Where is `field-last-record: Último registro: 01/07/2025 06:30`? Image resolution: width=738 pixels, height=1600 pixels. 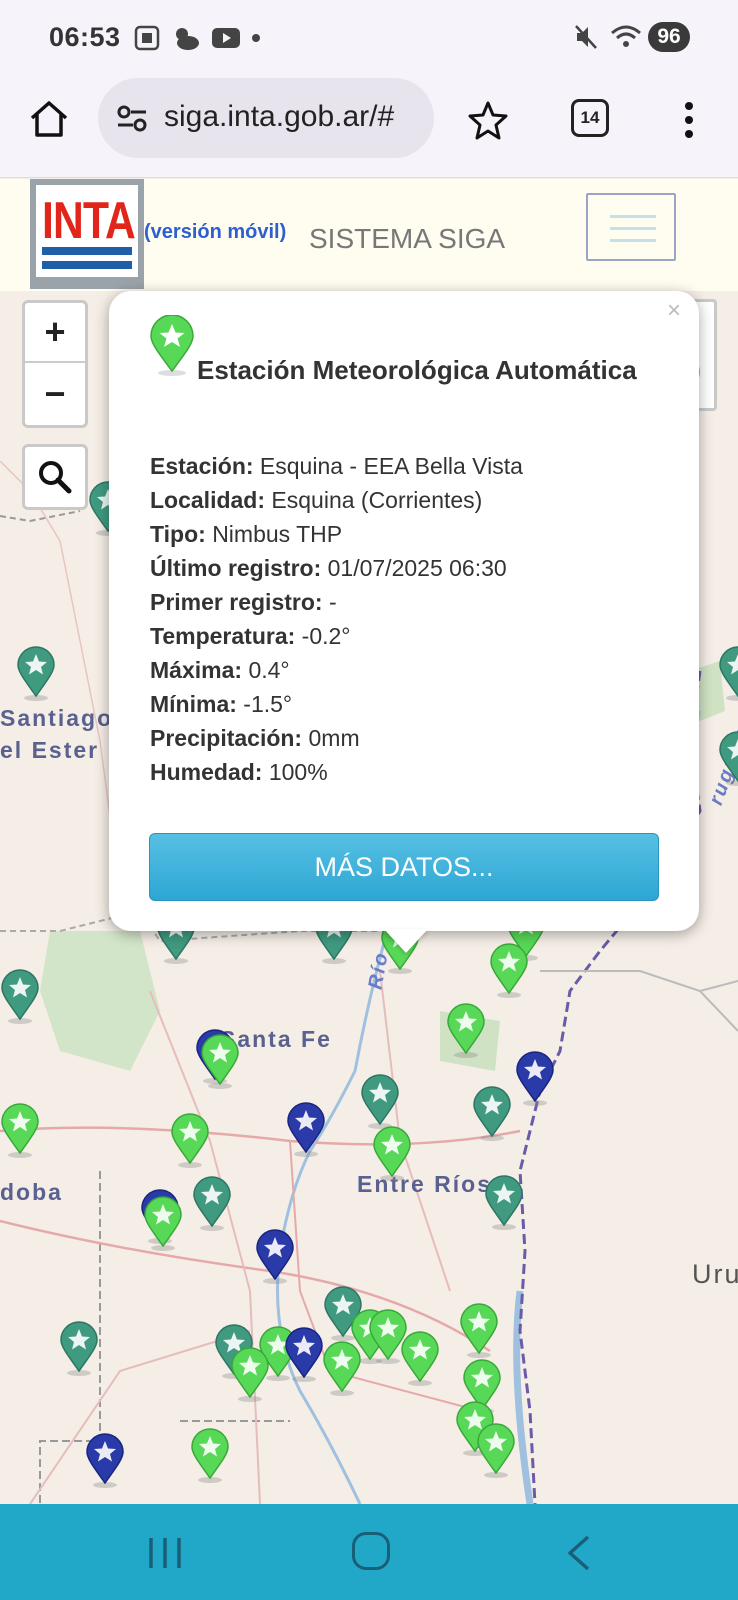 field-last-record: Último registro: 01/07/2025 06:30 is located at coordinates (328, 568).